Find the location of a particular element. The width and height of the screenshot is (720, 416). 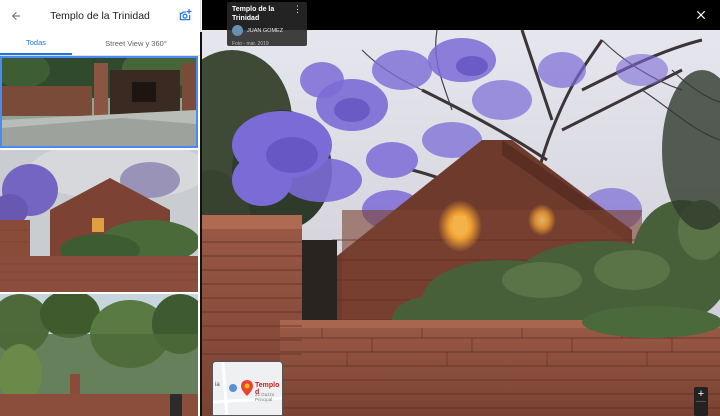

zoom-control: + is located at coordinates (701, 401).